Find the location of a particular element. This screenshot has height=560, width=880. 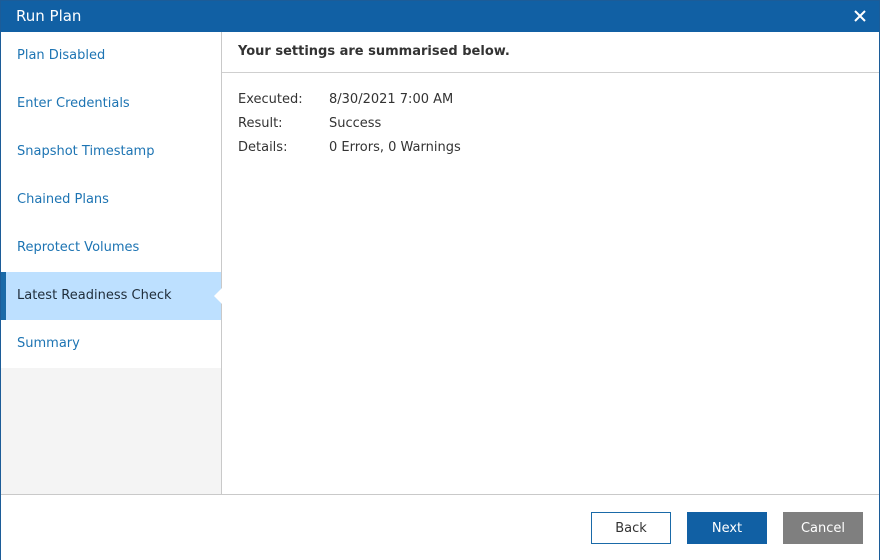

dialog-footer: Back Next Cancel is located at coordinates (440, 527).